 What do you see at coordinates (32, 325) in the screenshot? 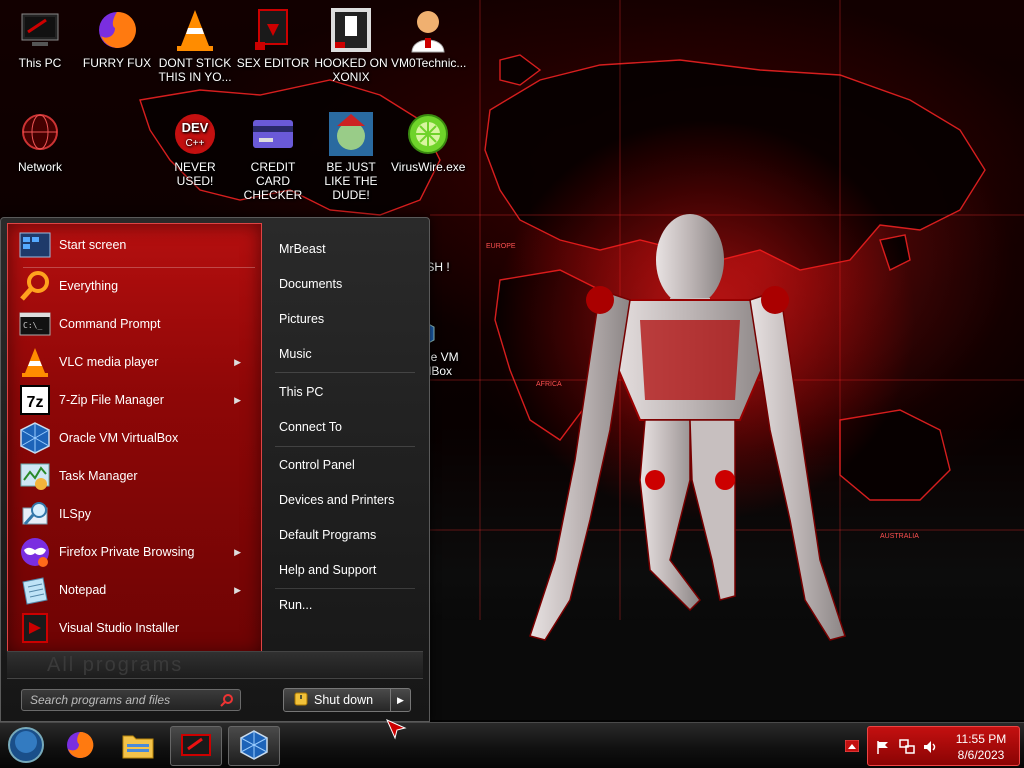
I see `svg-text: C:\_` at bounding box center [32, 325].